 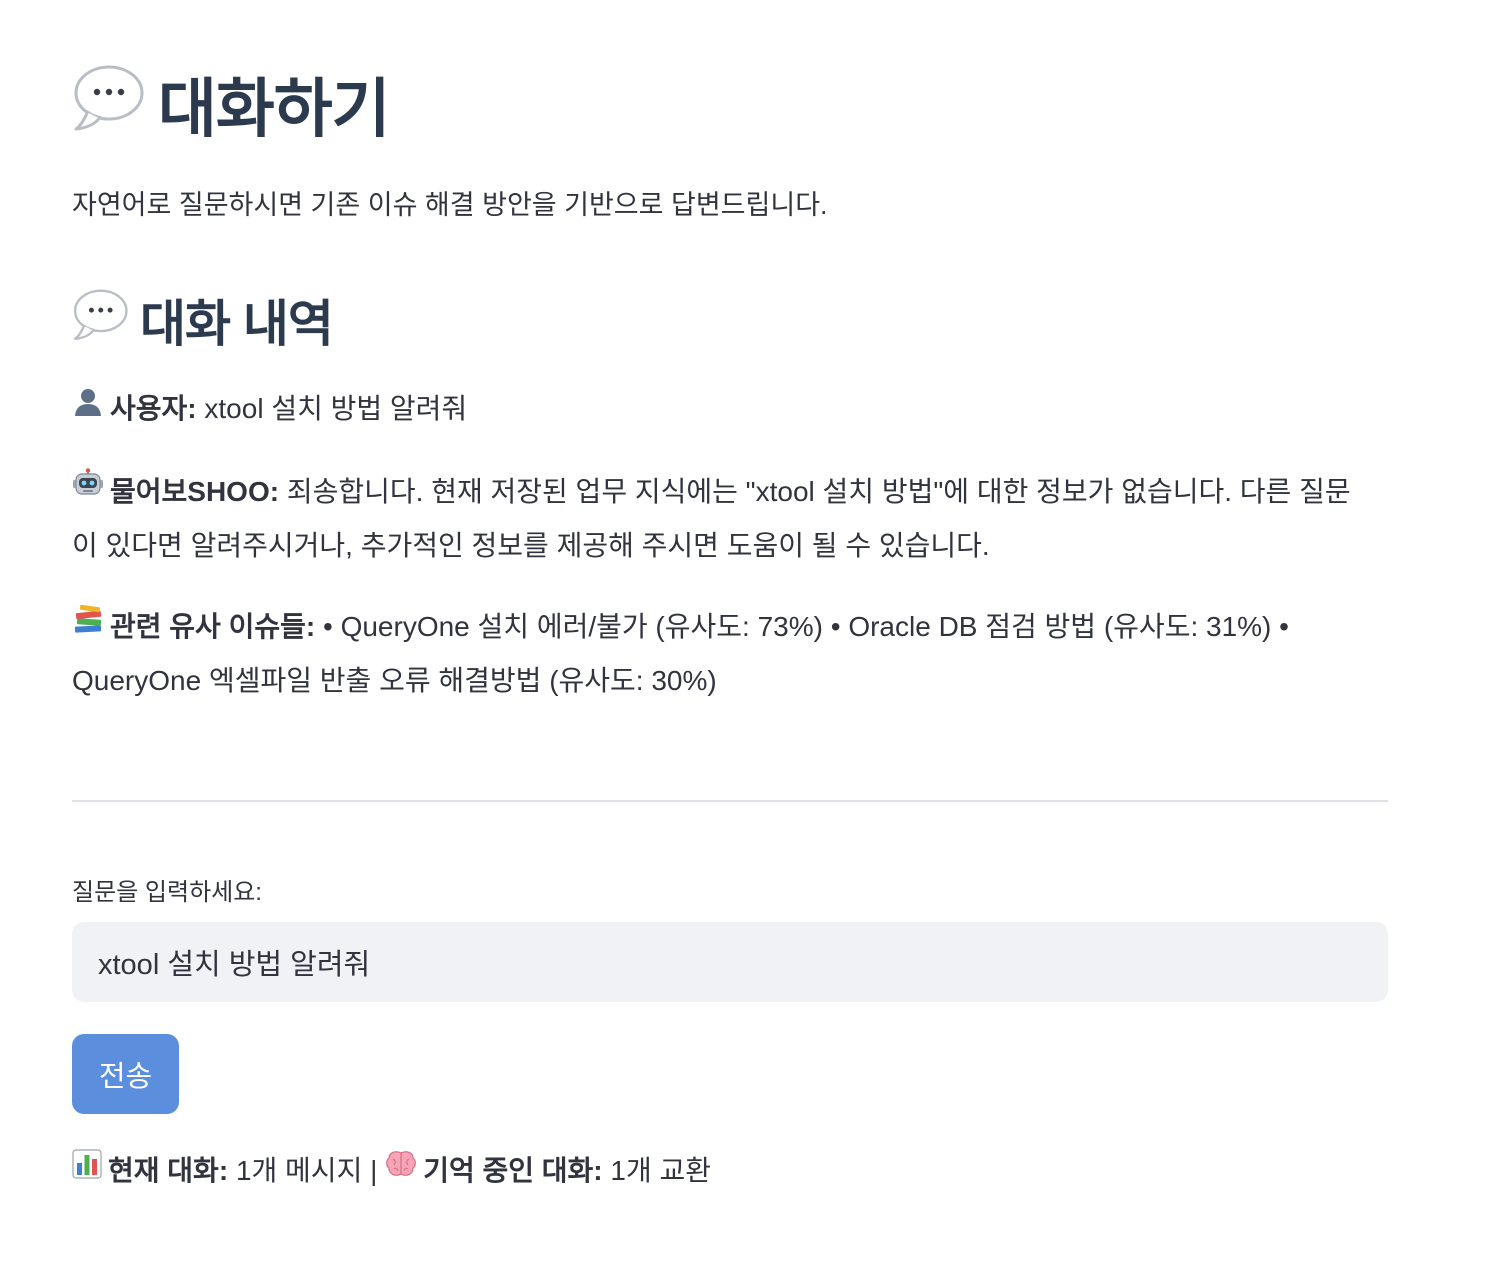 I want to click on user-silhouette-icon, so click(x=88, y=408).